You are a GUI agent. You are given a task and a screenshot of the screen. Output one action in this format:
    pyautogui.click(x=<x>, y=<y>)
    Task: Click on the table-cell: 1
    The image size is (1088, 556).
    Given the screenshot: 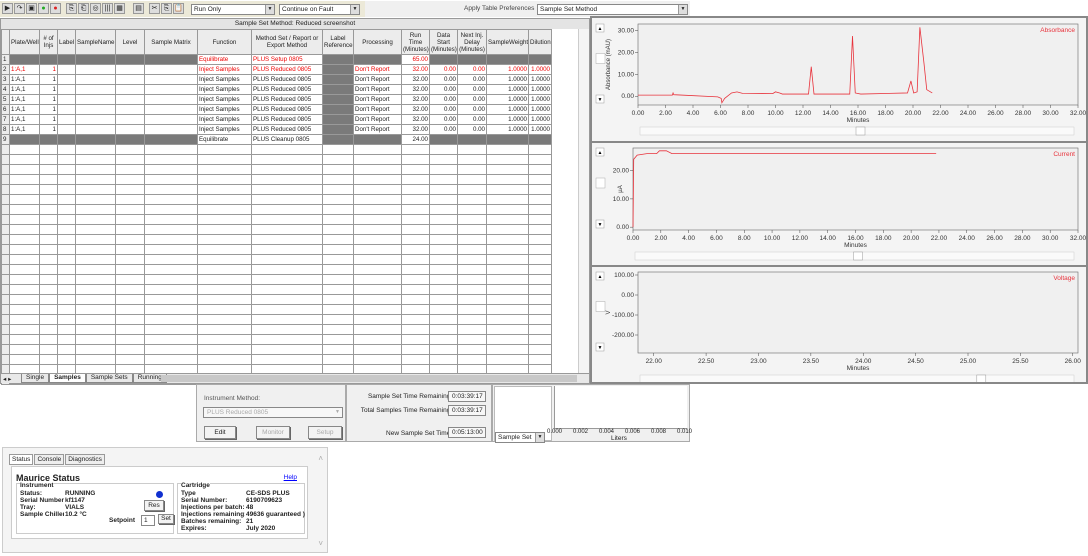 What is the action you would take?
    pyautogui.click(x=5, y=59)
    